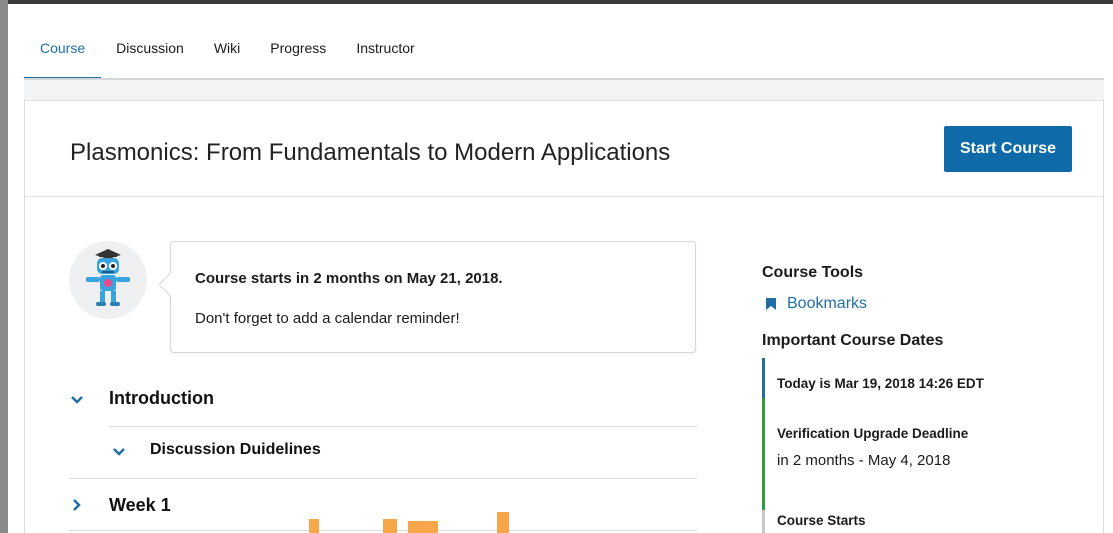 Image resolution: width=1113 pixels, height=533 pixels. Describe the element at coordinates (827, 303) in the screenshot. I see `bookmarks-label: Bookmarks` at that location.